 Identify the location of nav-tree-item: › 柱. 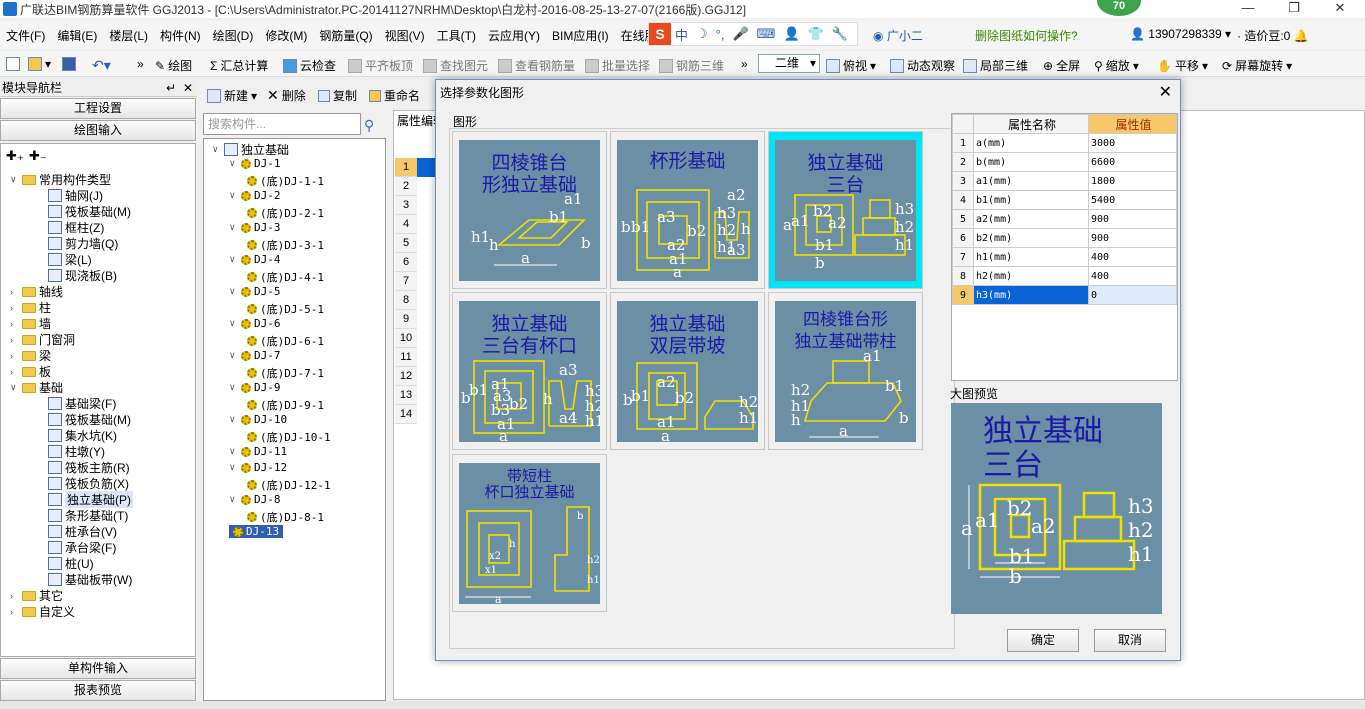
(30, 307).